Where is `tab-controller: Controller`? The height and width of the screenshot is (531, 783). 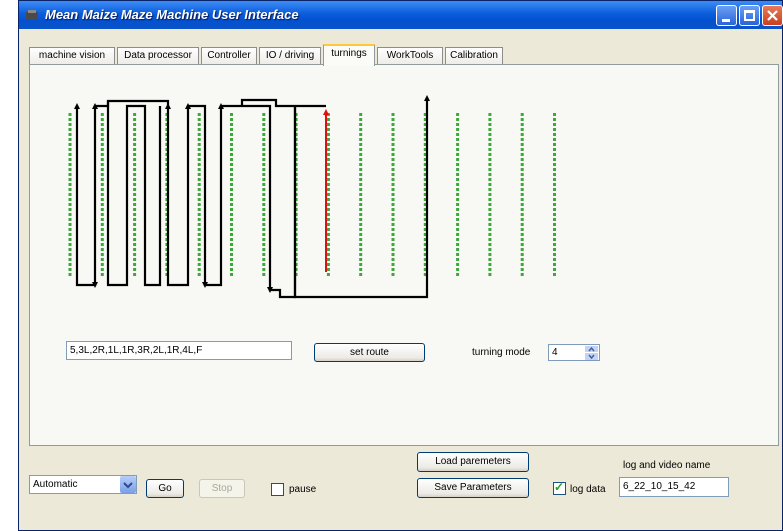 tab-controller: Controller is located at coordinates (229, 56).